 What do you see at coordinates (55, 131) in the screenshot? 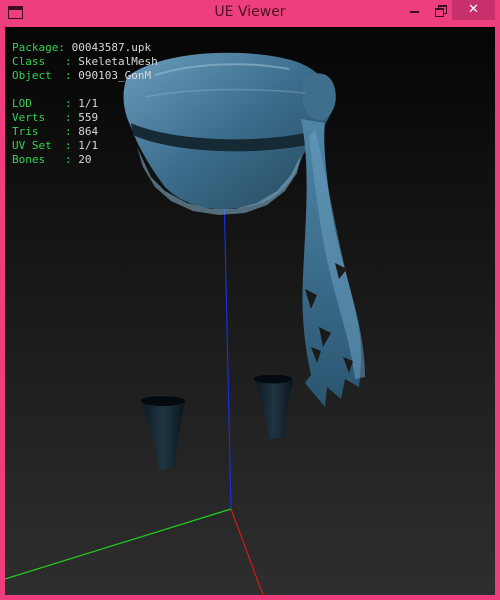
I see `stat-row-tris: Tris : 864` at bounding box center [55, 131].